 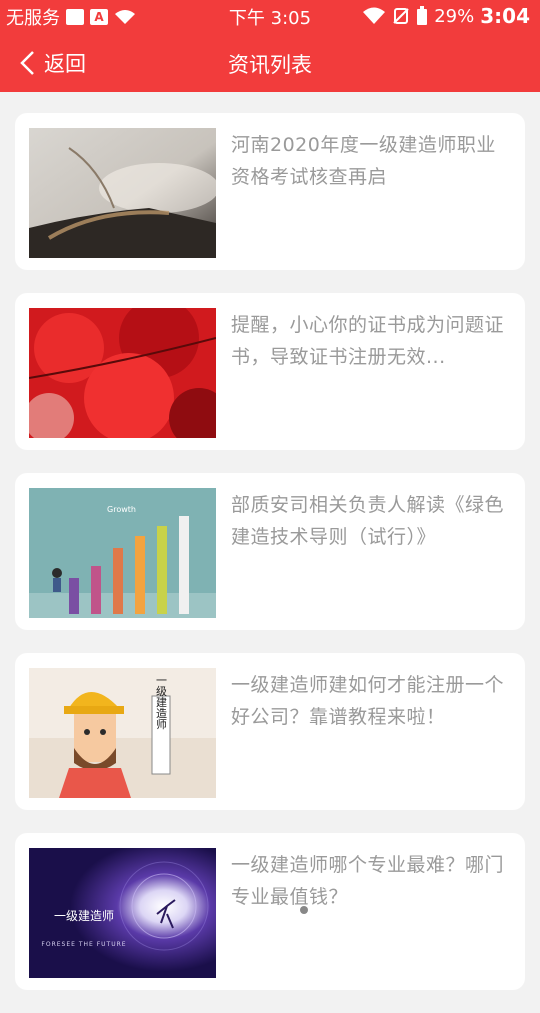 What do you see at coordinates (84, 916) in the screenshot?
I see `banner-main-label: 一级建造师` at bounding box center [84, 916].